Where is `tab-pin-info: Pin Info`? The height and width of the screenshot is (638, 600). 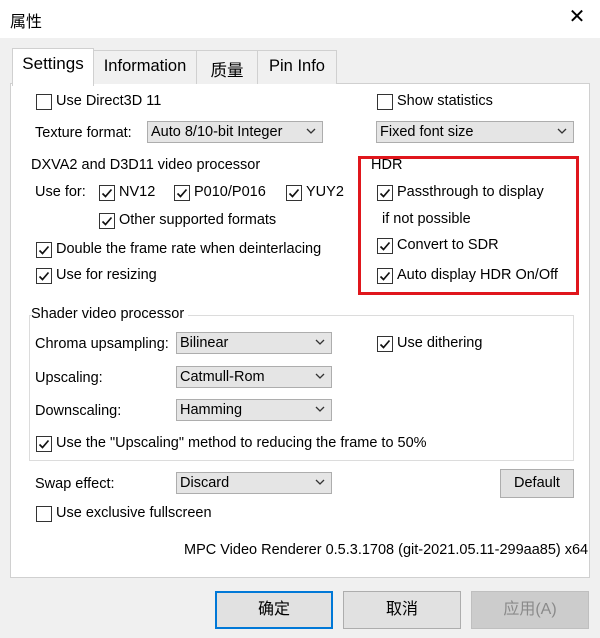
tab-pin-info: Pin Info is located at coordinates (297, 67).